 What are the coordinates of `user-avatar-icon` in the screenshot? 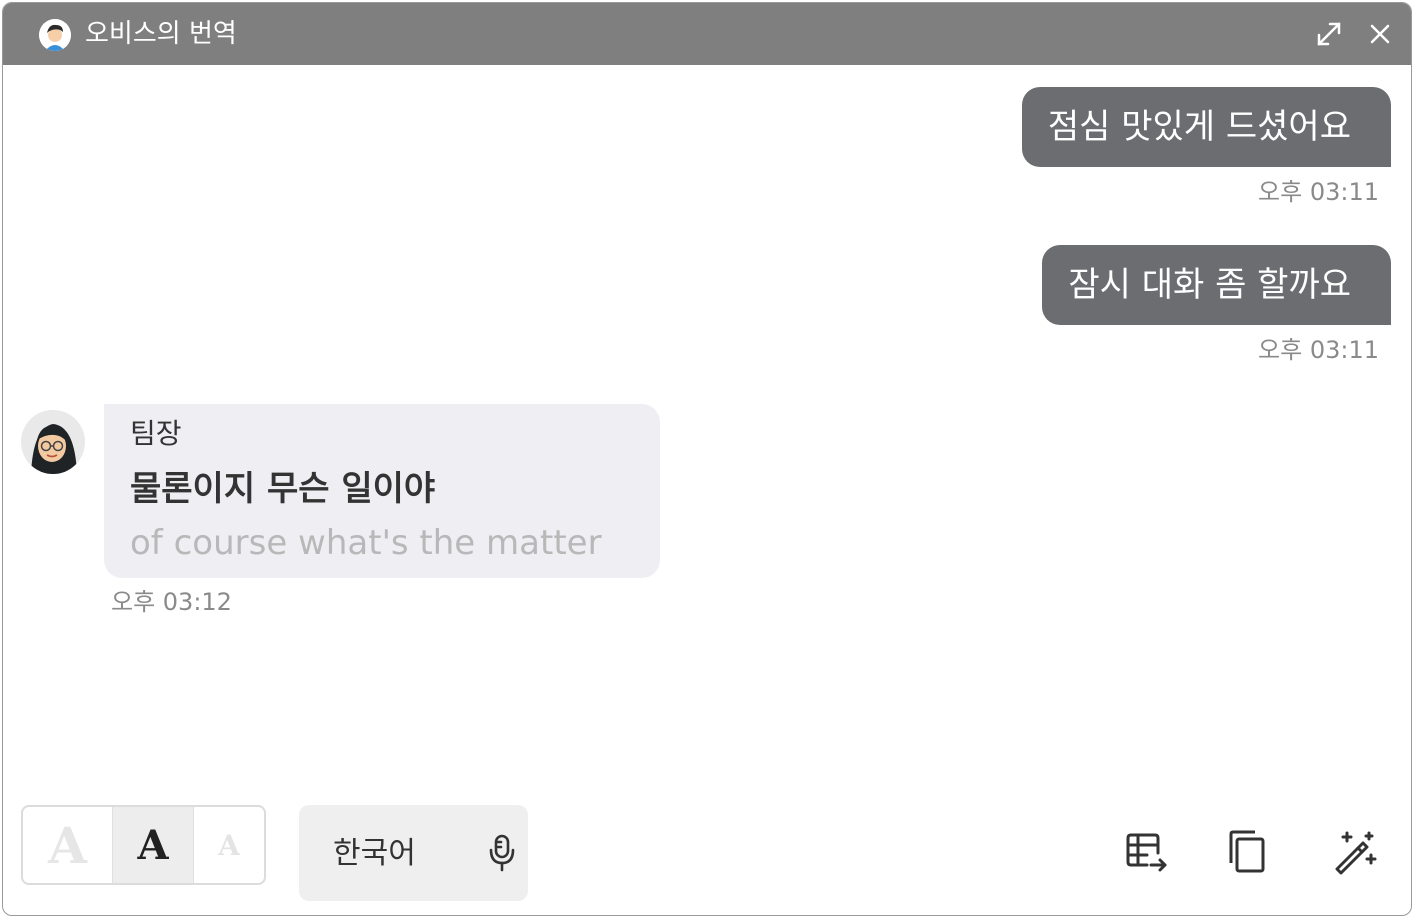 It's located at (55, 35).